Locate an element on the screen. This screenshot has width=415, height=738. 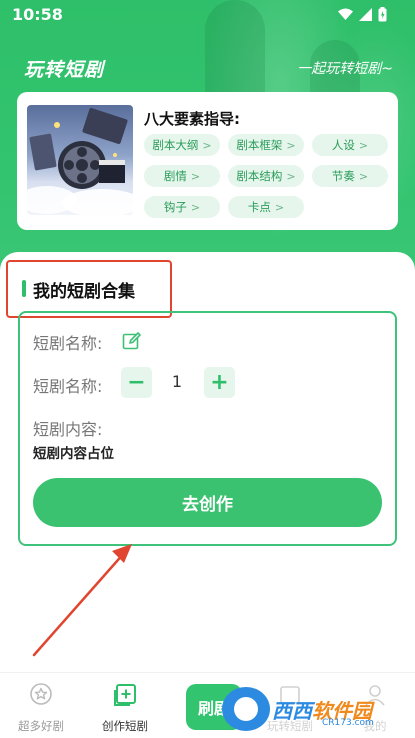
tab-recommended-dramas: 超多好剧 is located at coordinates (41, 708).